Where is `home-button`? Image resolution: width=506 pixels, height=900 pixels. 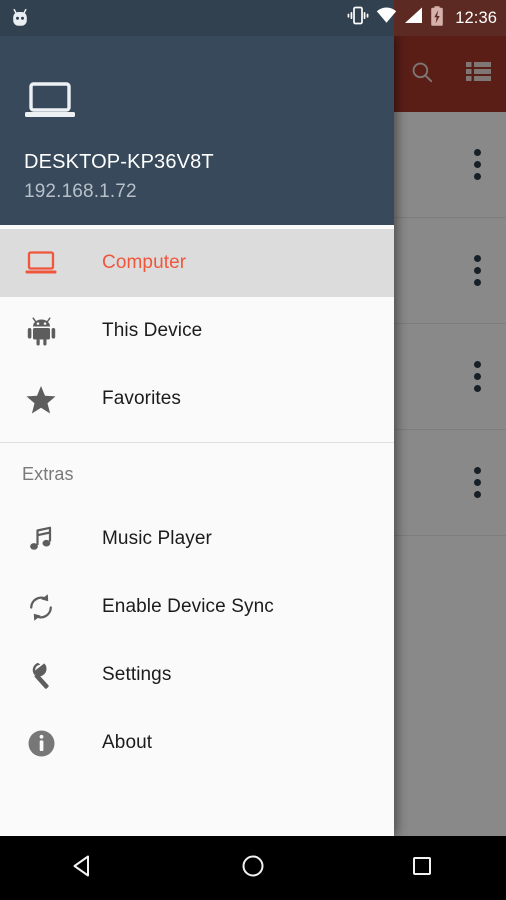
home-button is located at coordinates (253, 868).